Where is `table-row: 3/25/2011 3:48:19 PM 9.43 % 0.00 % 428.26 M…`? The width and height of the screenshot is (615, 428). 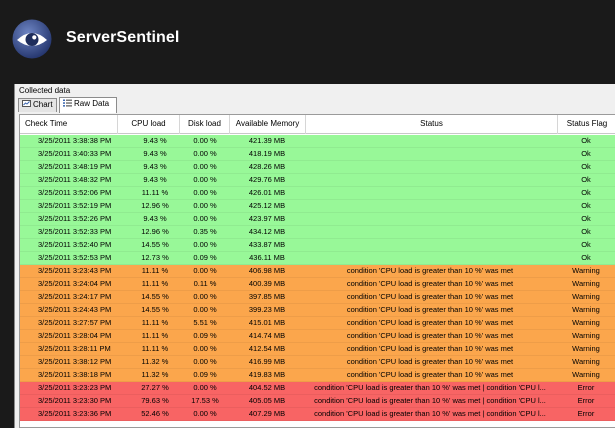 table-row: 3/25/2011 3:48:19 PM 9.43 % 0.00 % 428.26 M… is located at coordinates (317, 167).